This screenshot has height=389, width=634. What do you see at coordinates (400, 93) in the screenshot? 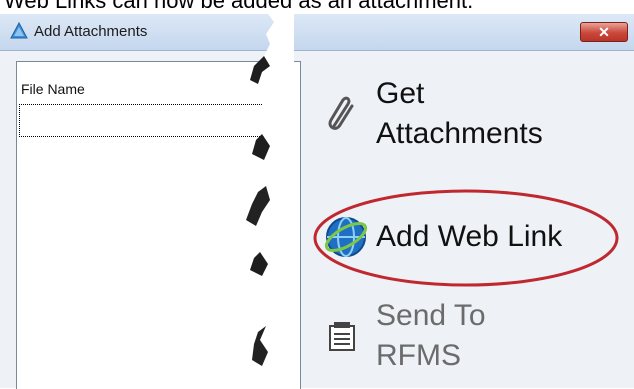
I see `get-attachments-label-line1: Get` at bounding box center [400, 93].